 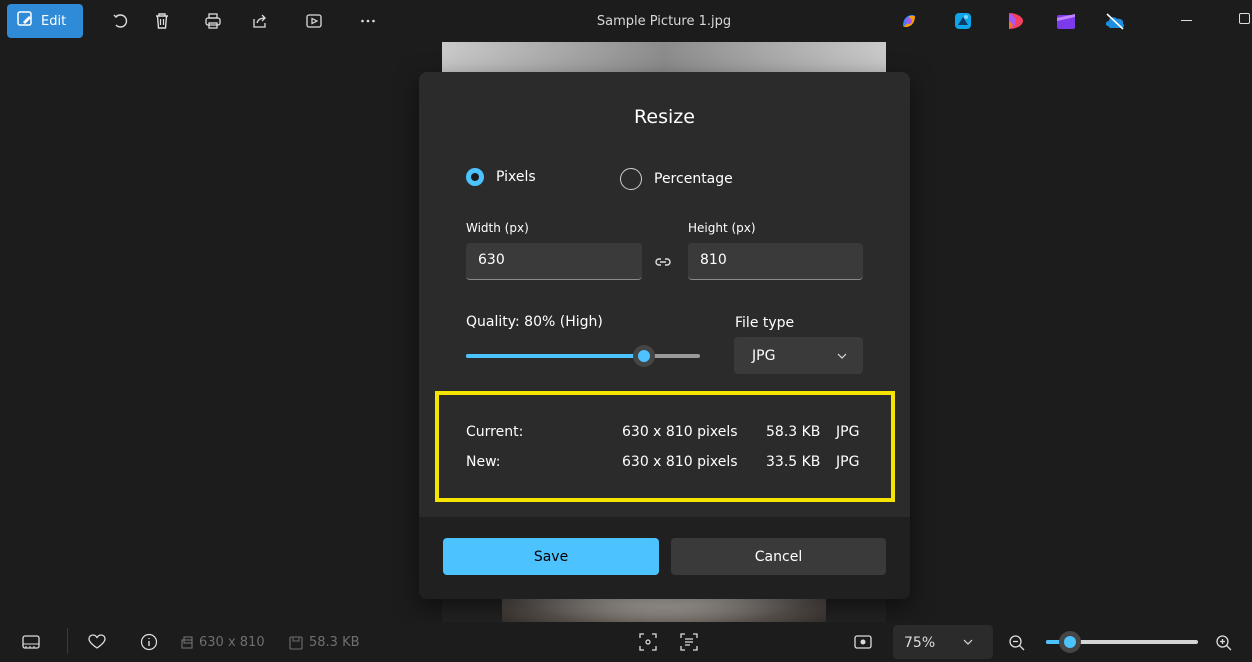 I want to click on photo-top-strip, so click(x=664, y=57).